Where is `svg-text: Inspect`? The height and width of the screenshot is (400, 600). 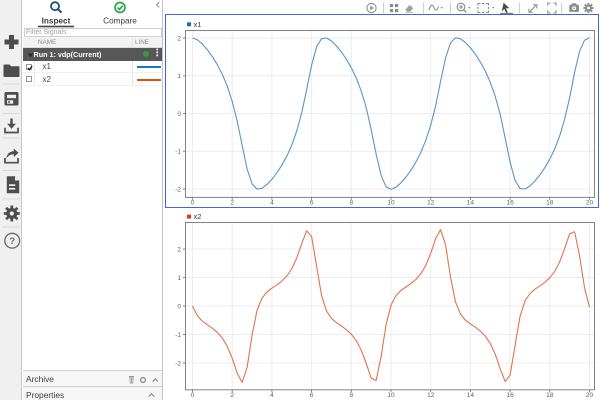 svg-text: Inspect is located at coordinates (56, 21).